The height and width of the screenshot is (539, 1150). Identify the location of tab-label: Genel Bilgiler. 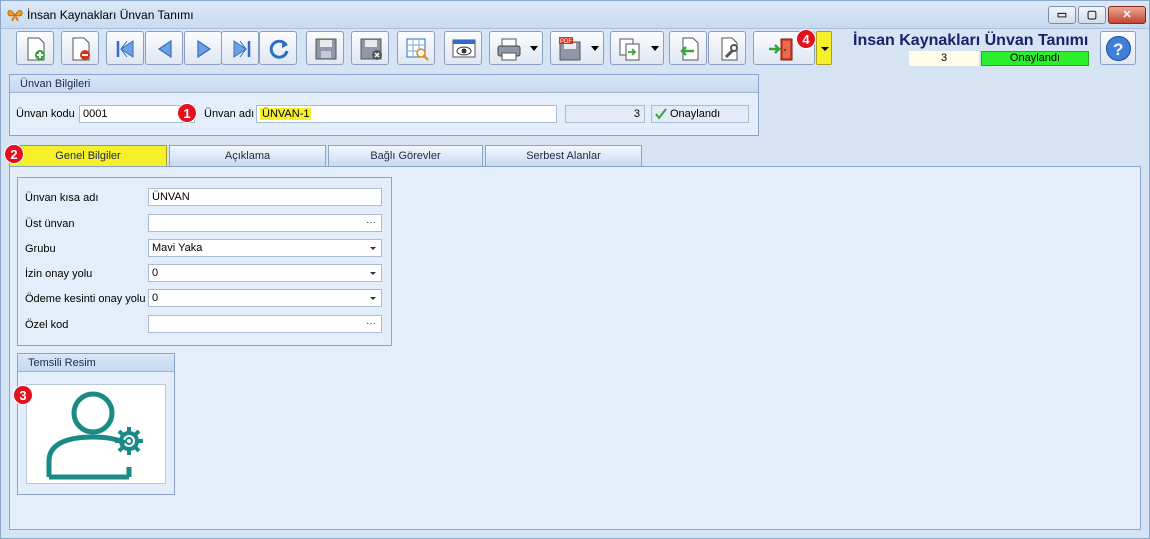
(88, 156).